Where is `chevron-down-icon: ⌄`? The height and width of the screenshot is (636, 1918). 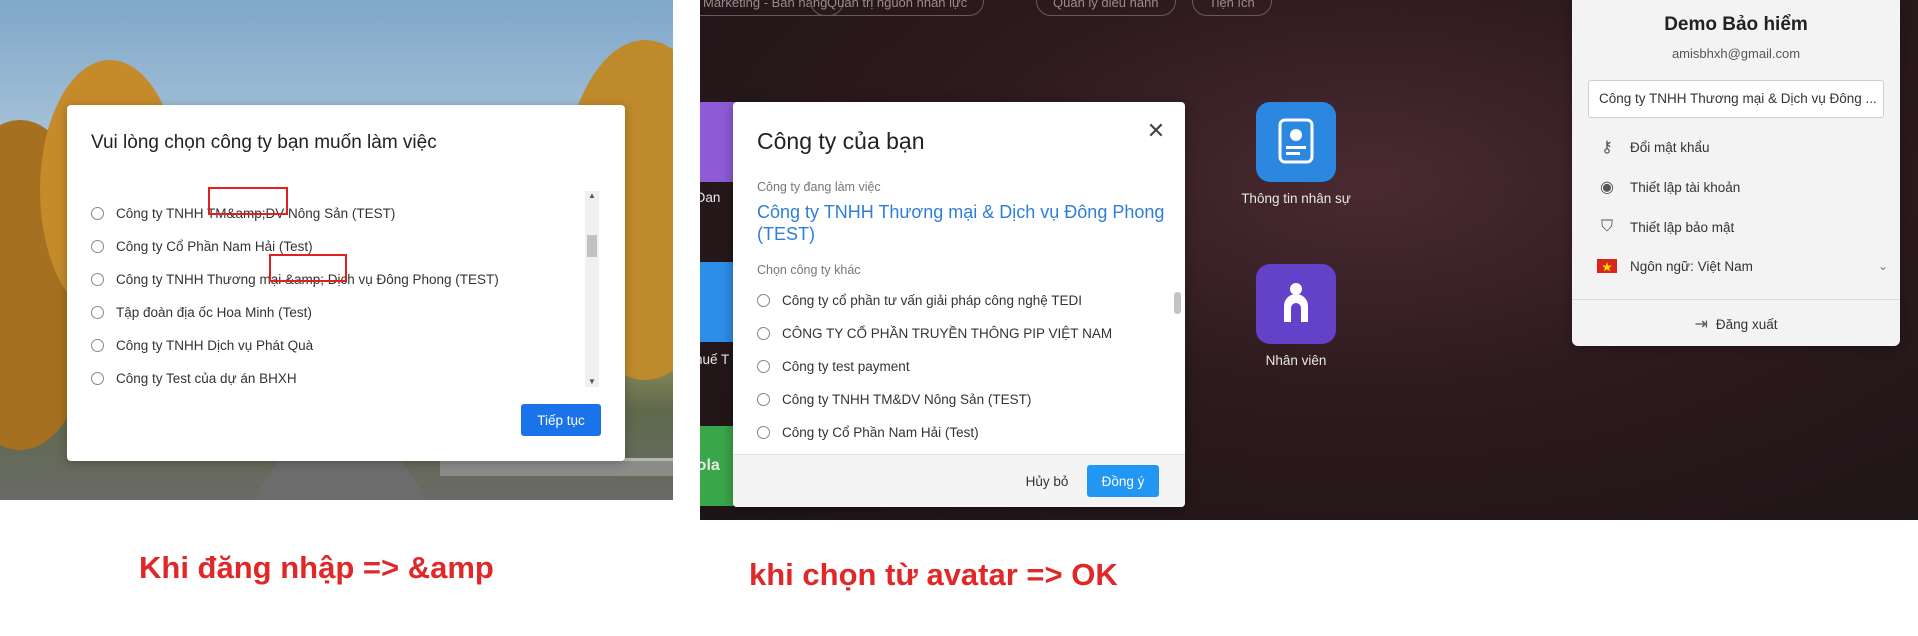 chevron-down-icon: ⌄ is located at coordinates (1882, 266).